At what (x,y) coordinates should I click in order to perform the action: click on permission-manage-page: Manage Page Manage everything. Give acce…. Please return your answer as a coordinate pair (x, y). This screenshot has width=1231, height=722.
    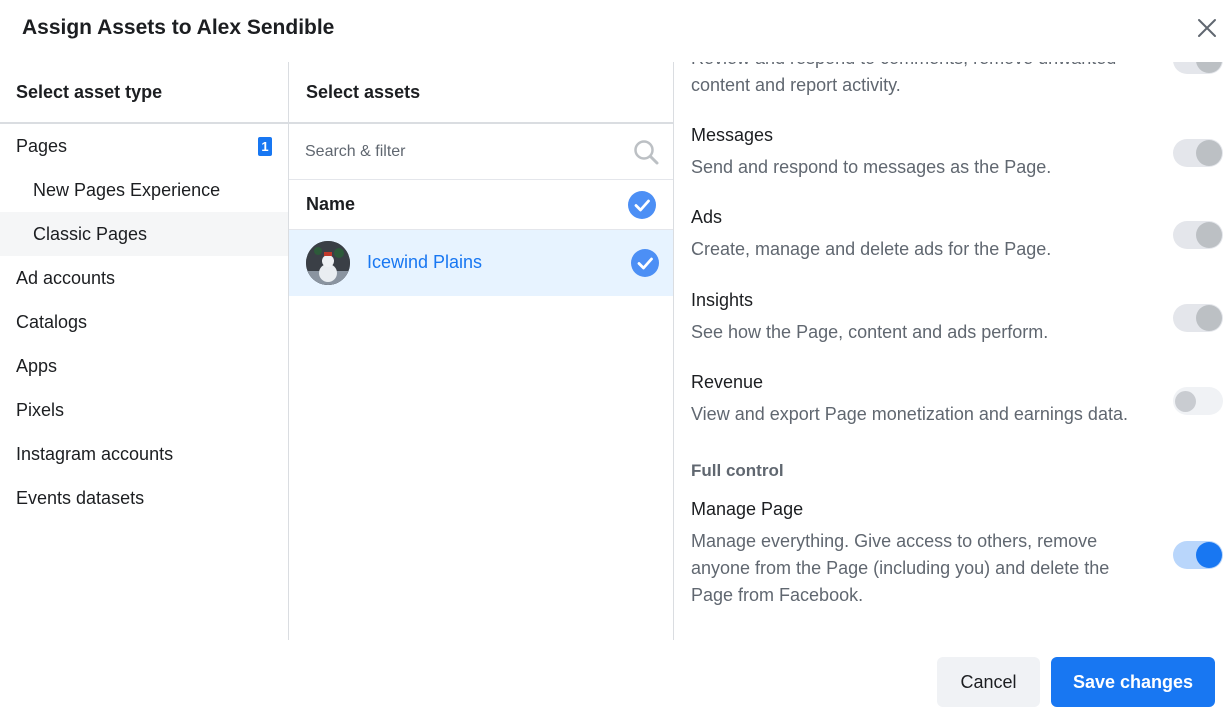
    Looking at the image, I should click on (921, 554).